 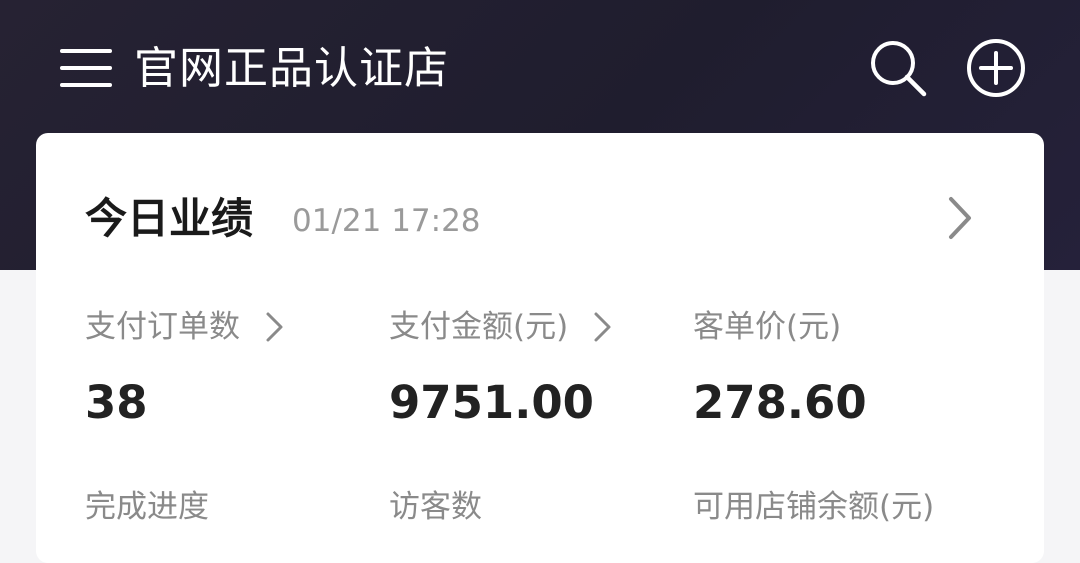 I want to click on performance-detail-button, so click(x=962, y=218).